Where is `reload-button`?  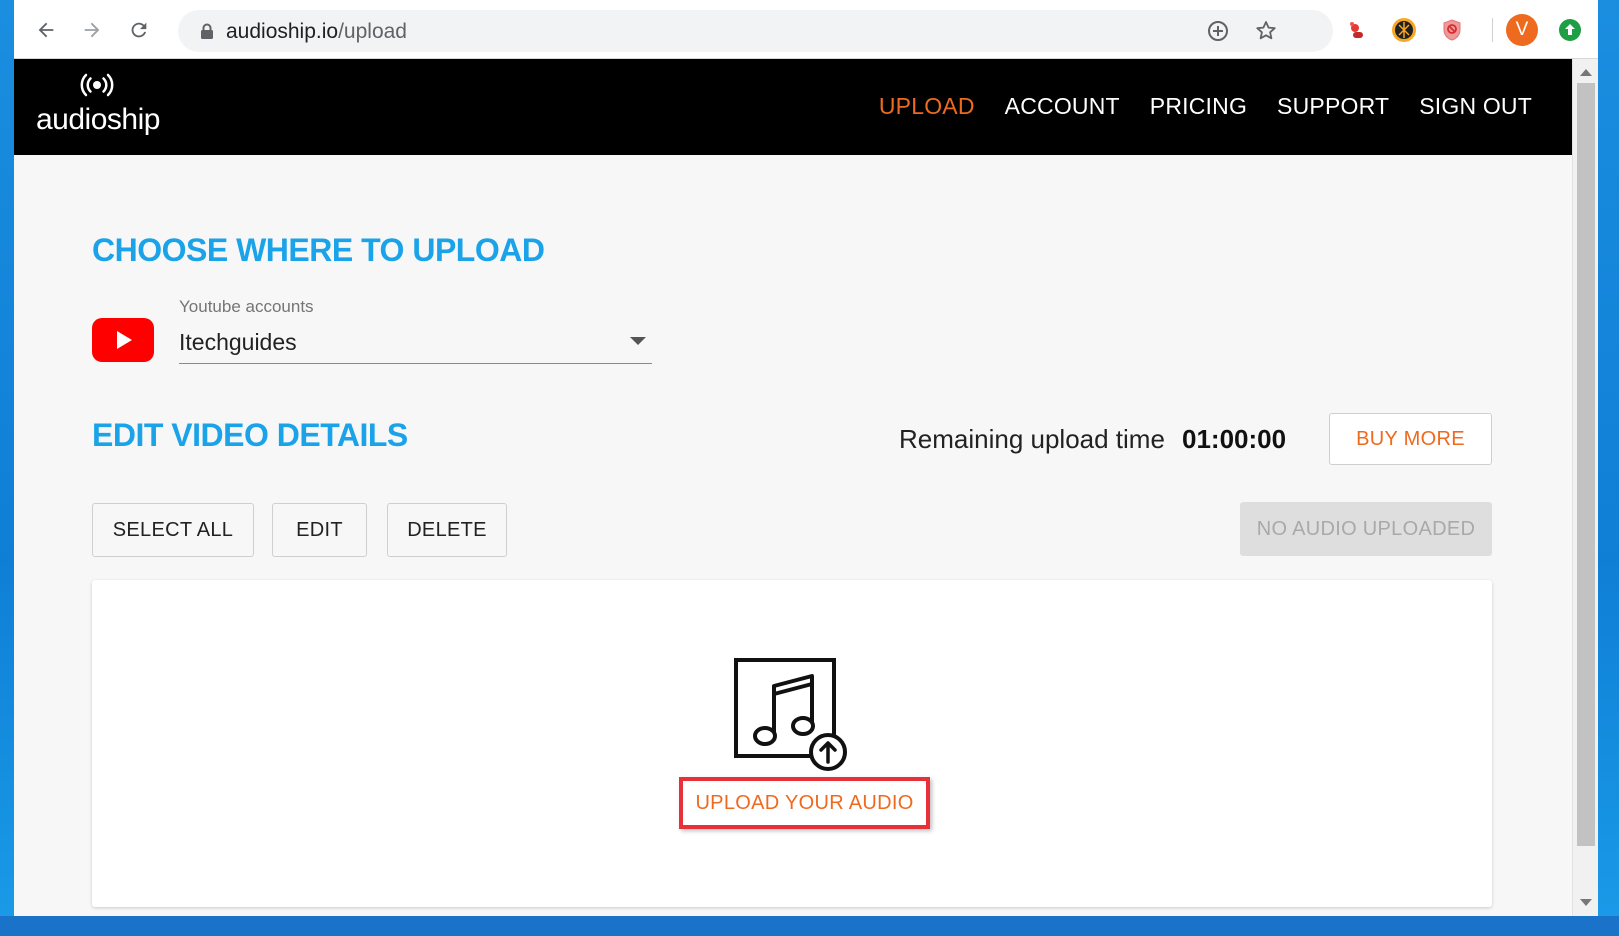
reload-button is located at coordinates (139, 30).